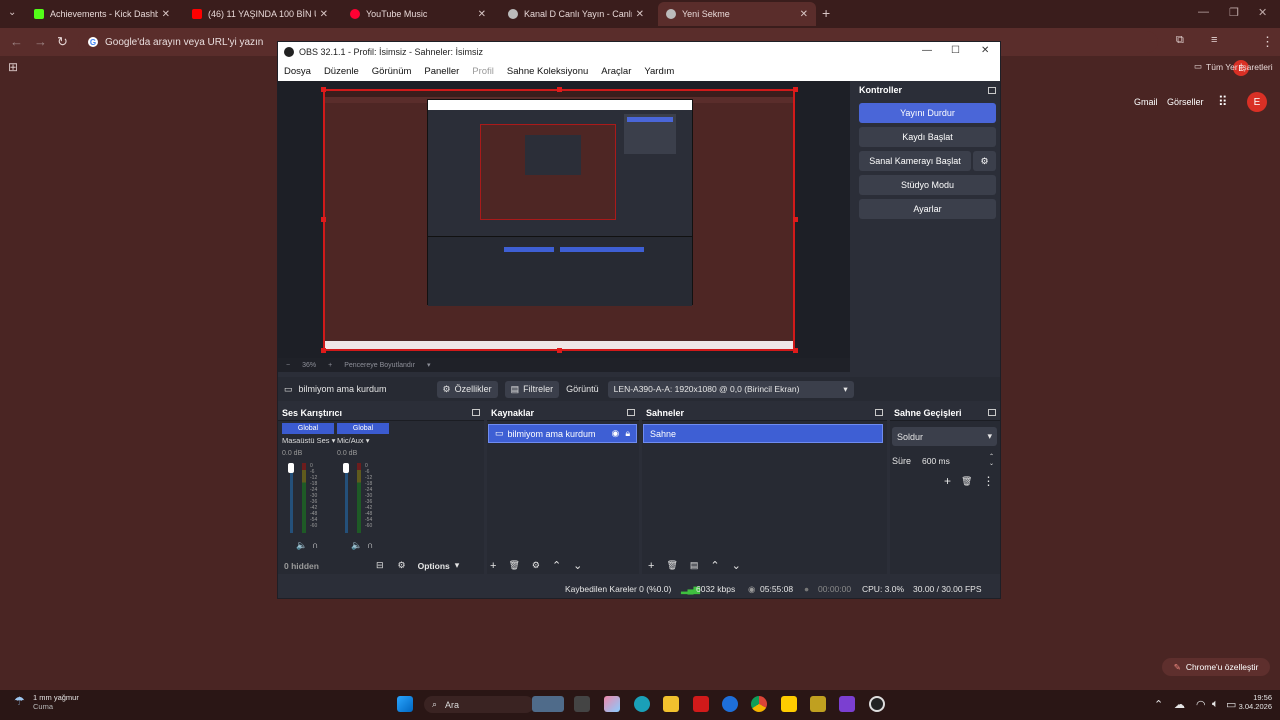 Image resolution: width=1280 pixels, height=720 pixels. What do you see at coordinates (1180, 40) in the screenshot?
I see `extensions-icon: ⧉` at bounding box center [1180, 40].